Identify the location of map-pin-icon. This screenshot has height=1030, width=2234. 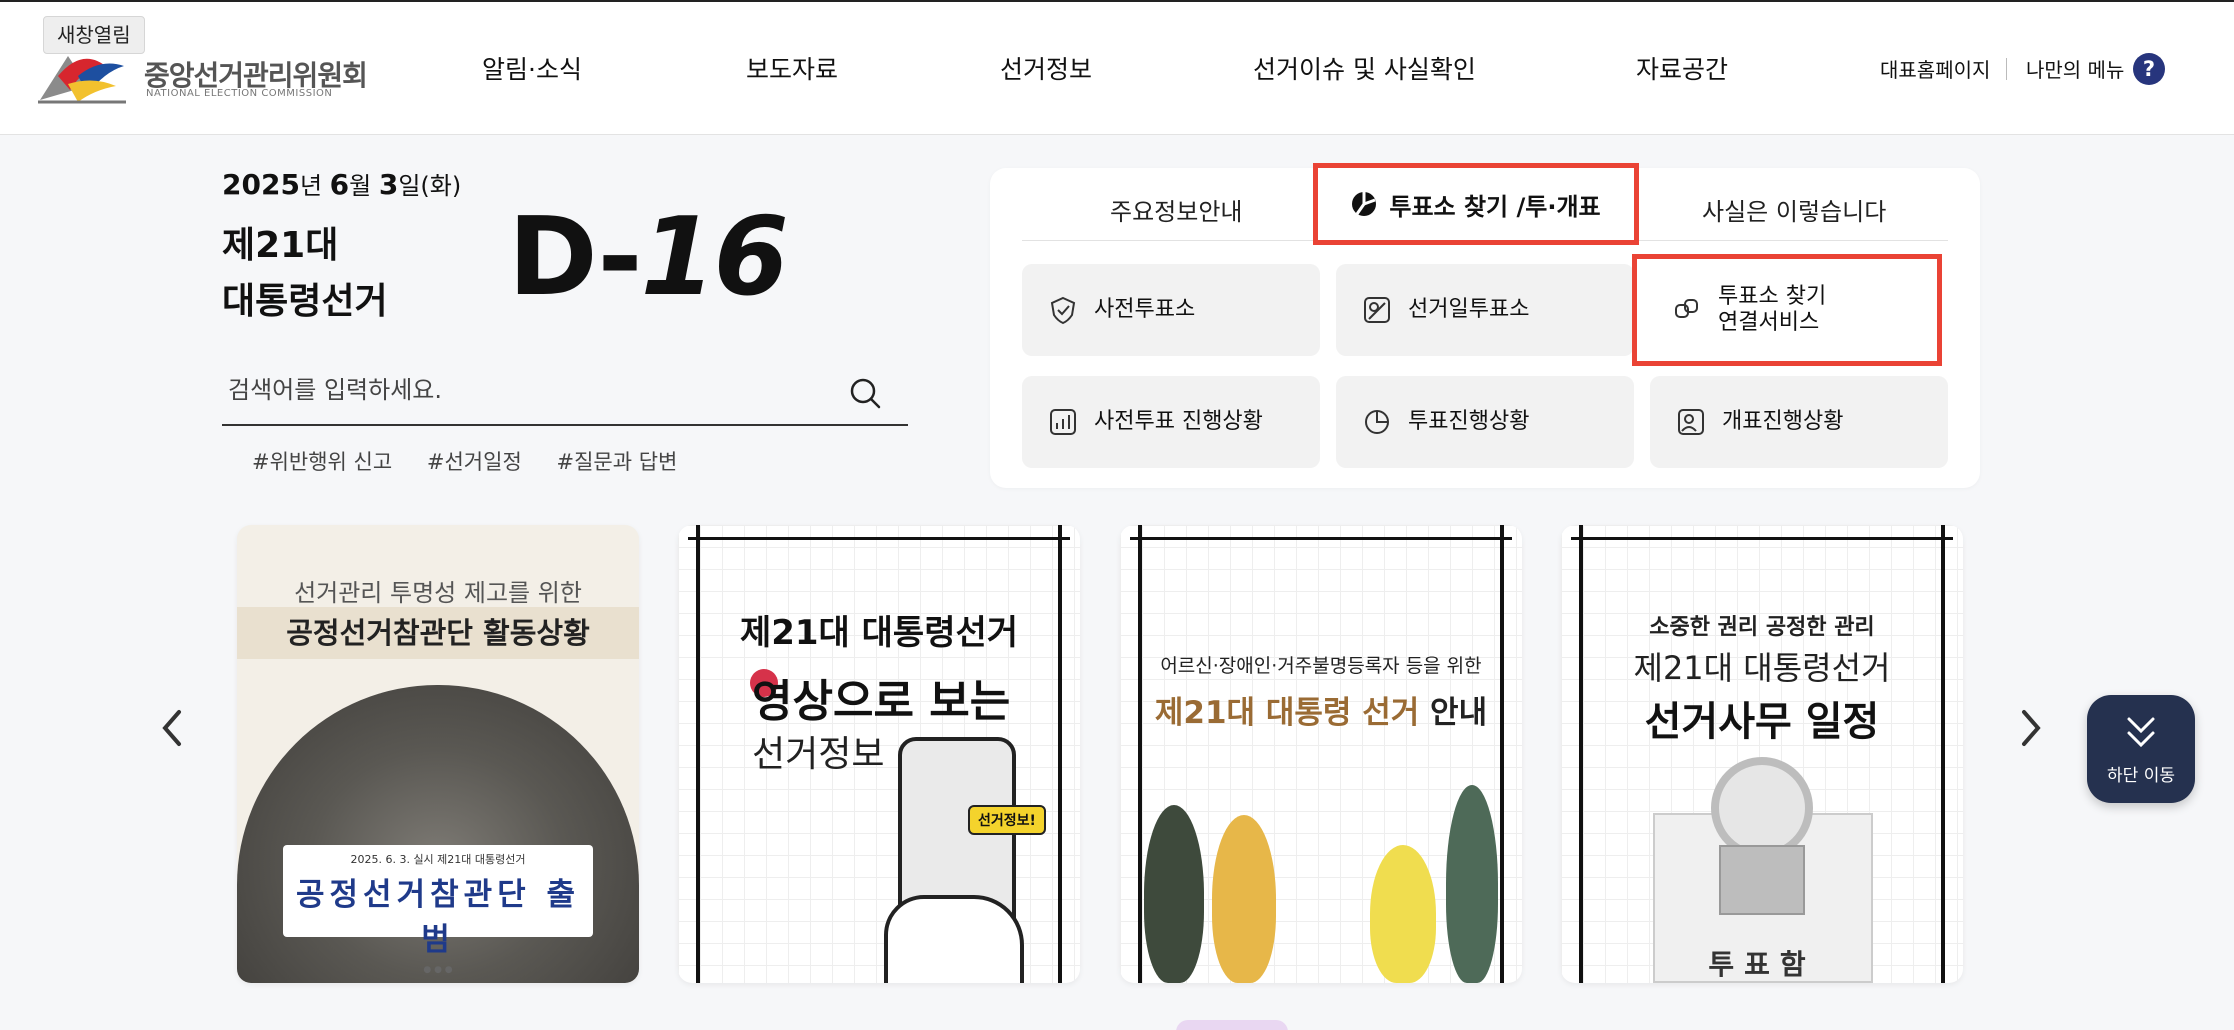
(1377, 310).